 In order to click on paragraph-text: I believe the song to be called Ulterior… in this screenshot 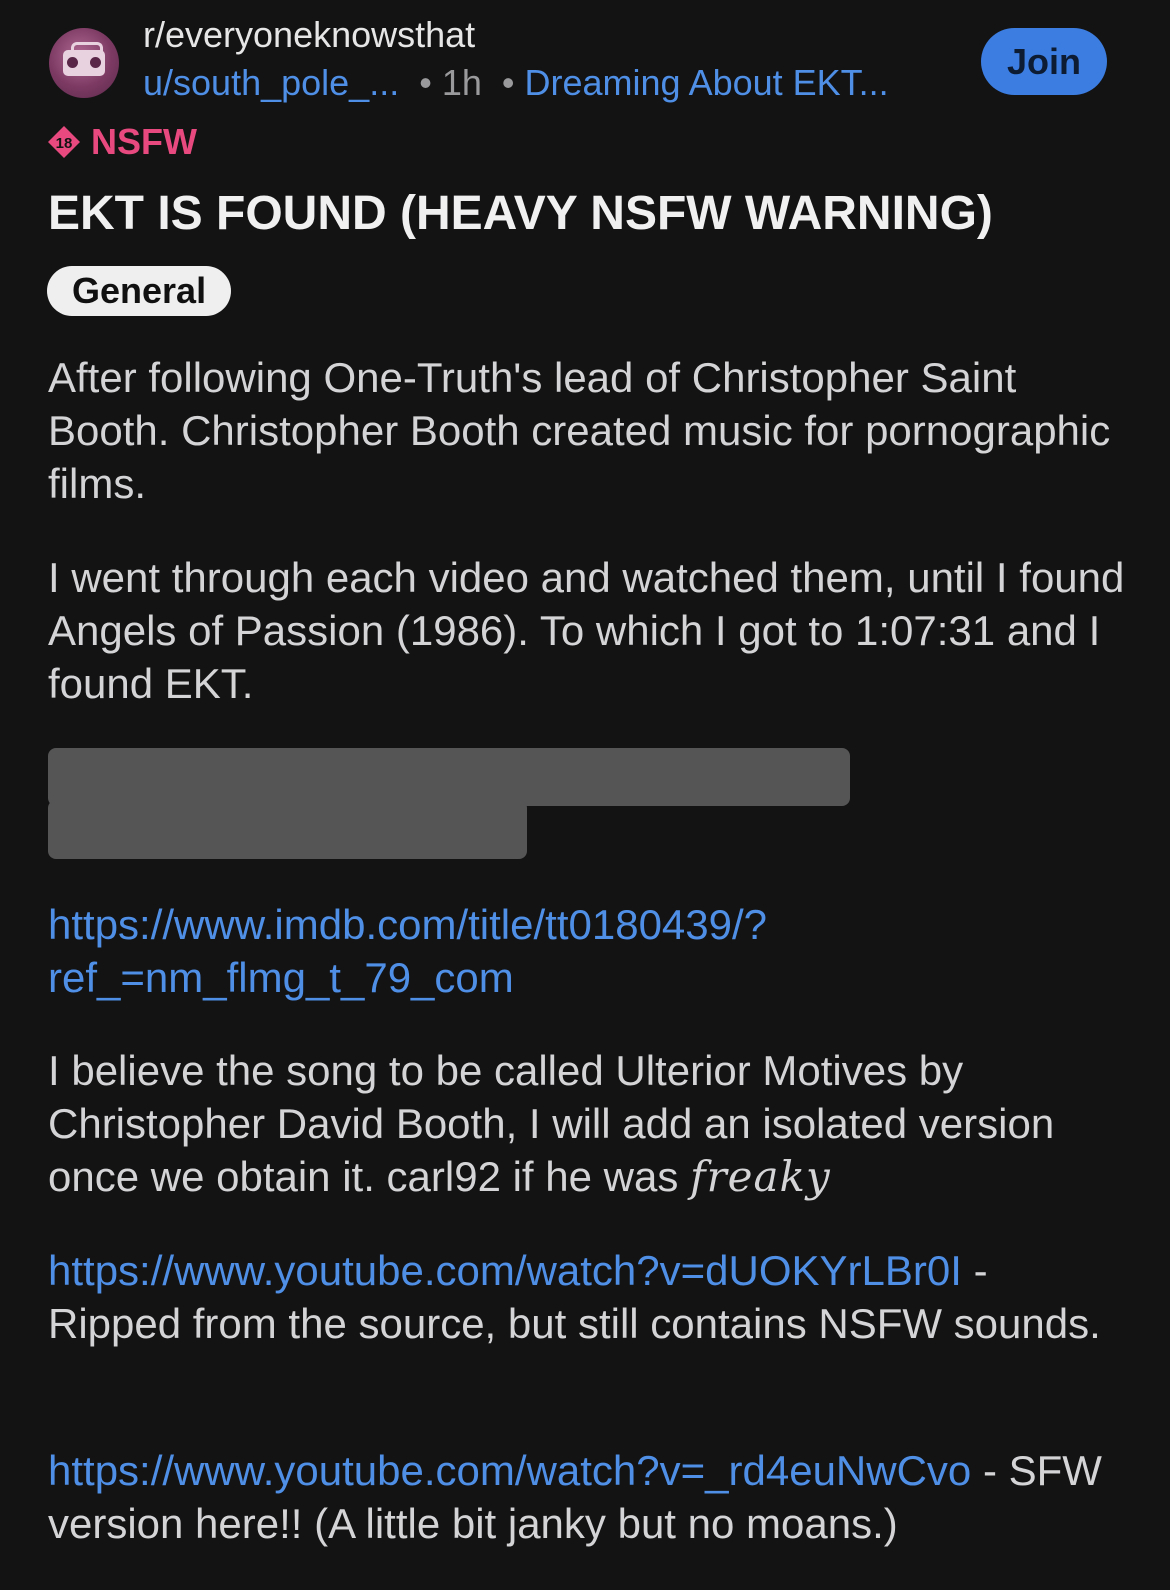, I will do `click(551, 1123)`.